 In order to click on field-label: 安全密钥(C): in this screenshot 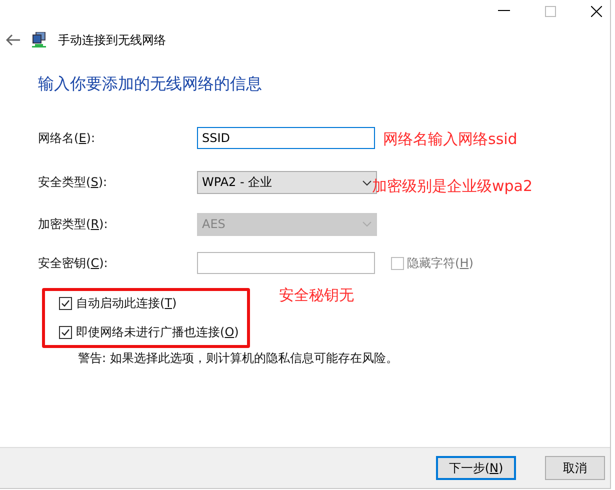, I will do `click(73, 263)`.